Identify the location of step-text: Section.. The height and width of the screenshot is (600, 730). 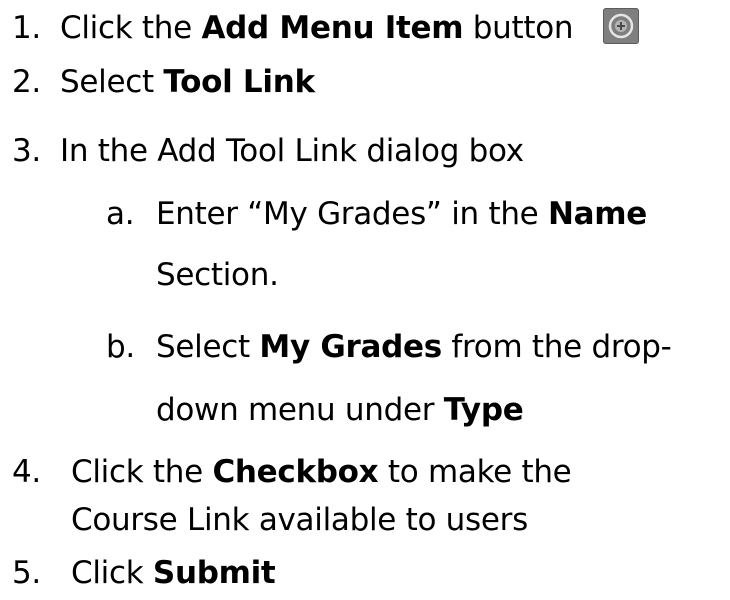
(217, 275).